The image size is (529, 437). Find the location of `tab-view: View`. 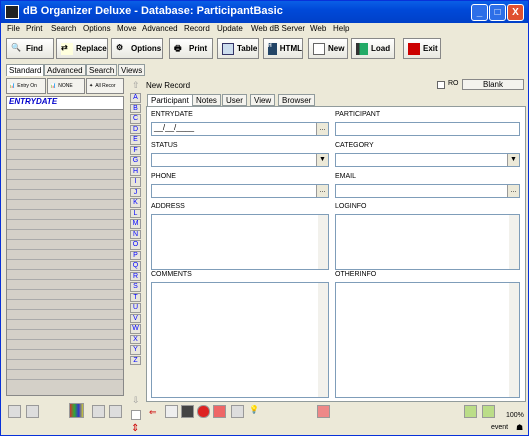

tab-view: View is located at coordinates (263, 100).